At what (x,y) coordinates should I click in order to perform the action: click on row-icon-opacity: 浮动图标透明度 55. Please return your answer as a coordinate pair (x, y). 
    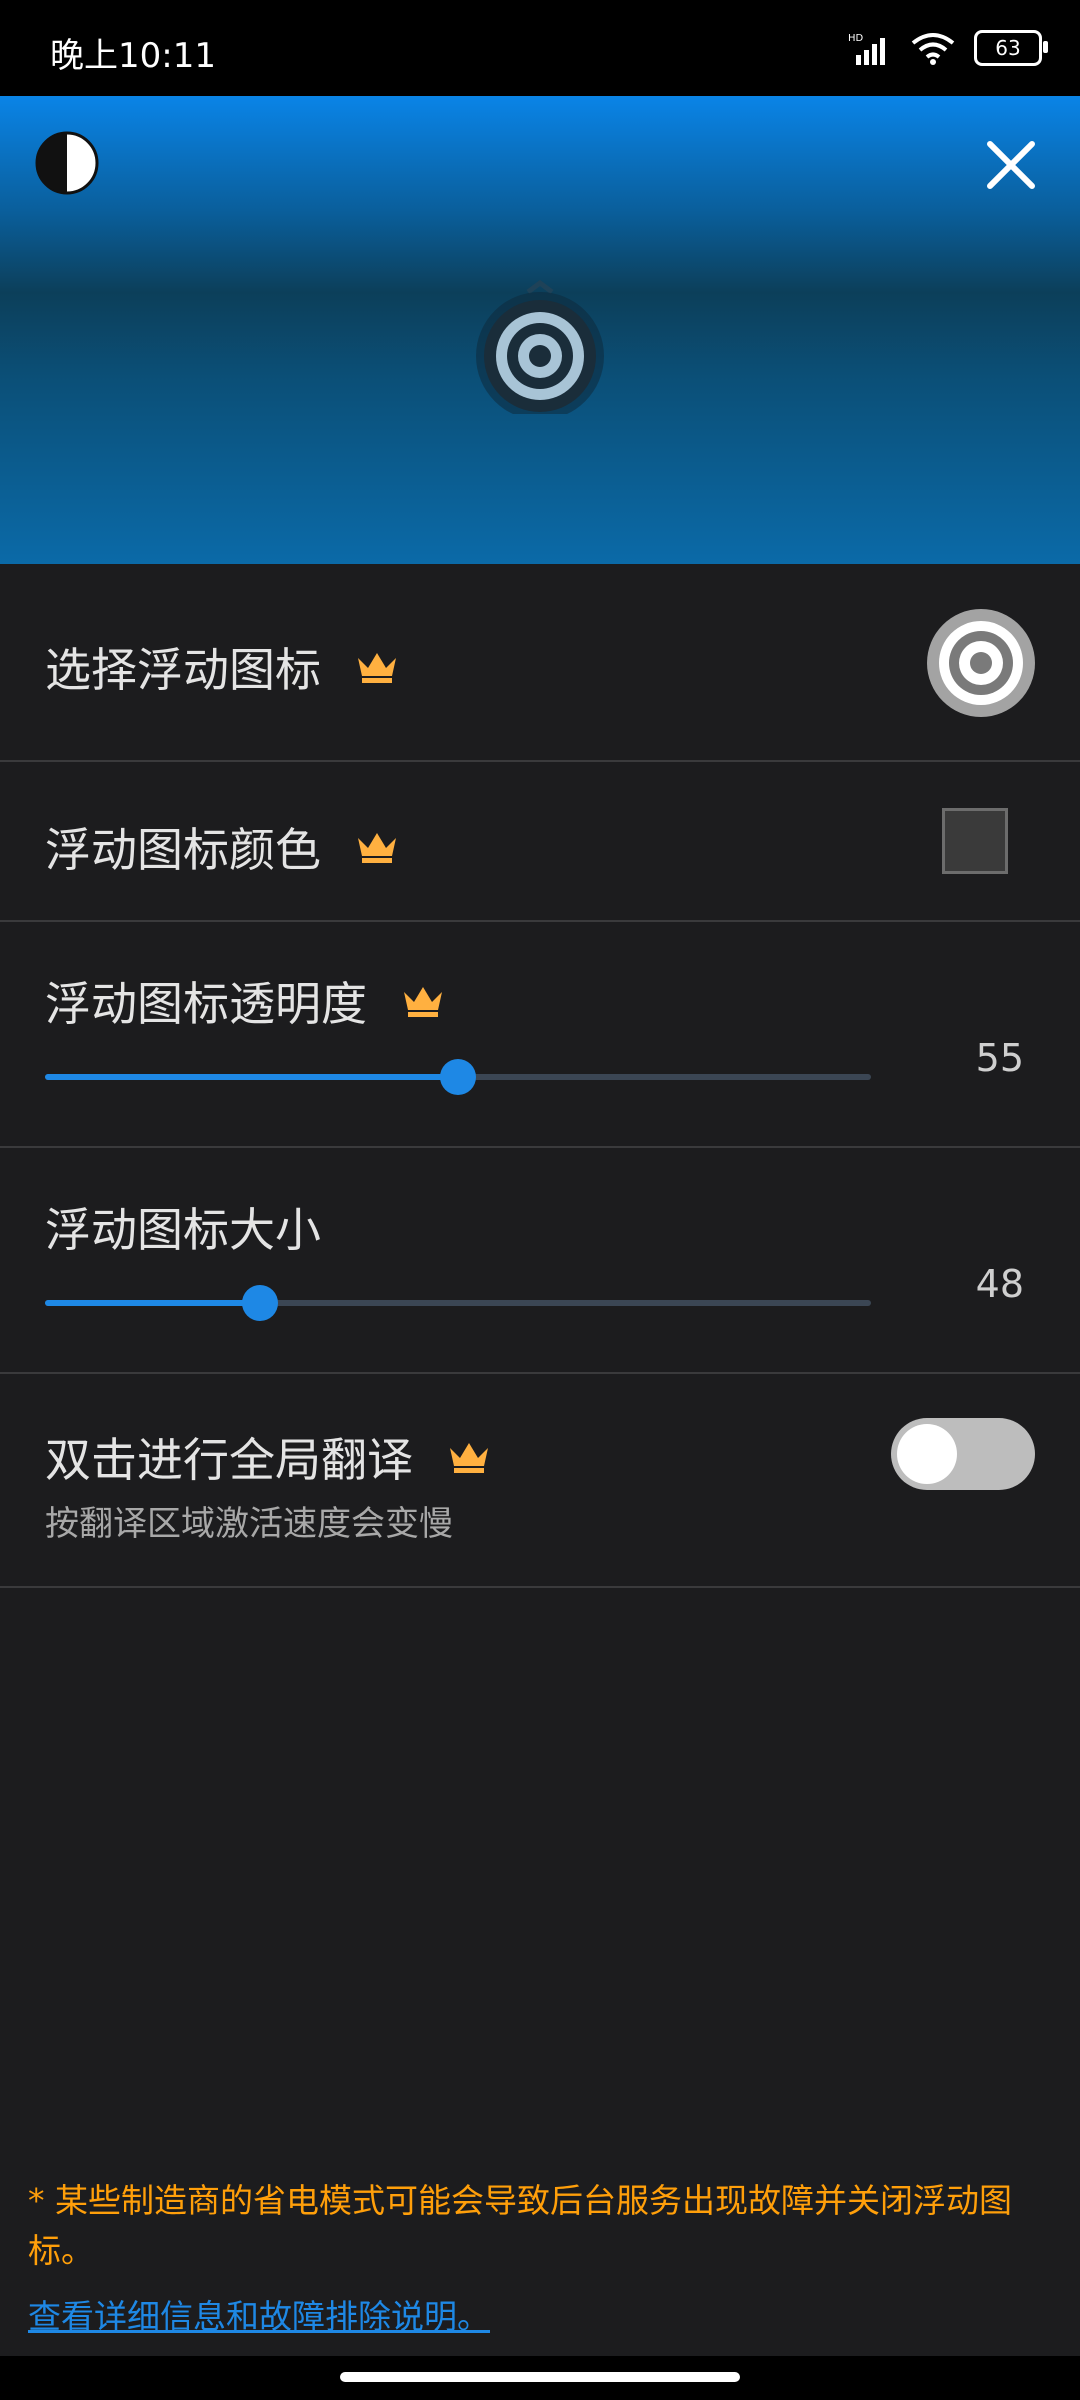
    Looking at the image, I should click on (540, 1035).